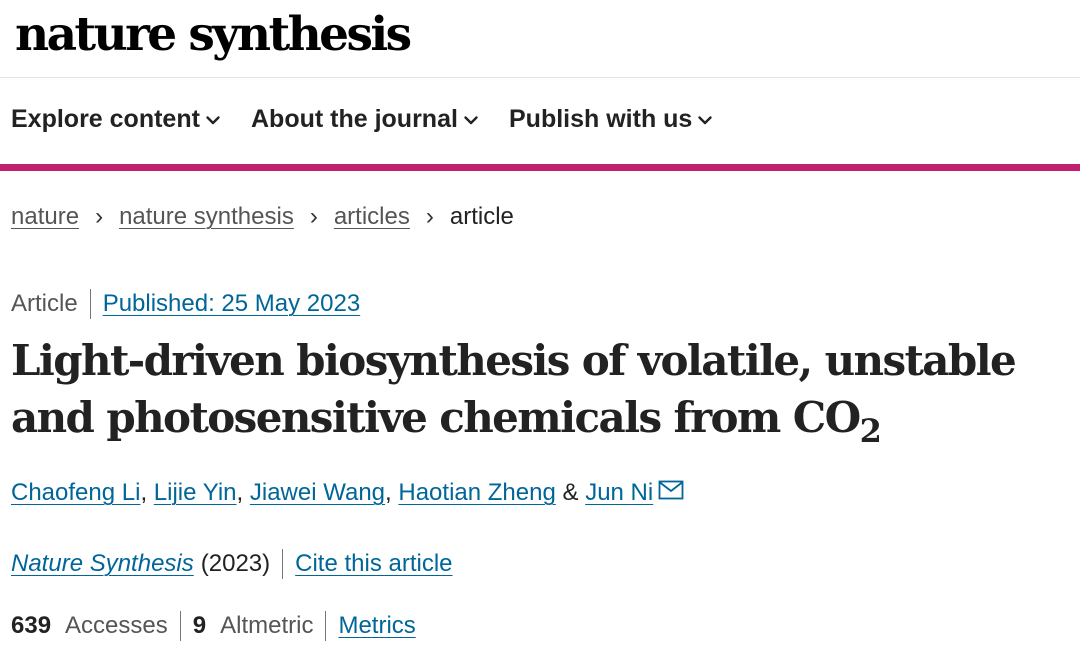 This screenshot has width=1080, height=653. Describe the element at coordinates (206, 217) in the screenshot. I see `breadcrumb-nature-synthesis: nature synthesis` at that location.